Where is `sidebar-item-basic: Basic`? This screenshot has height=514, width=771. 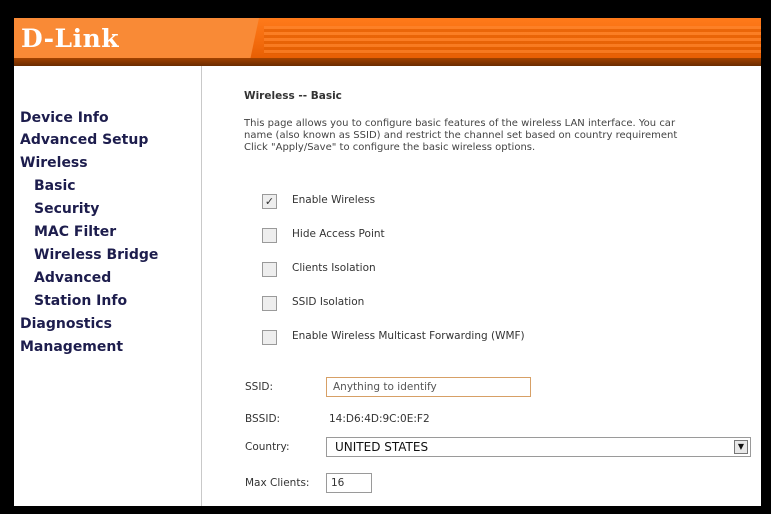 sidebar-item-basic: Basic is located at coordinates (55, 186).